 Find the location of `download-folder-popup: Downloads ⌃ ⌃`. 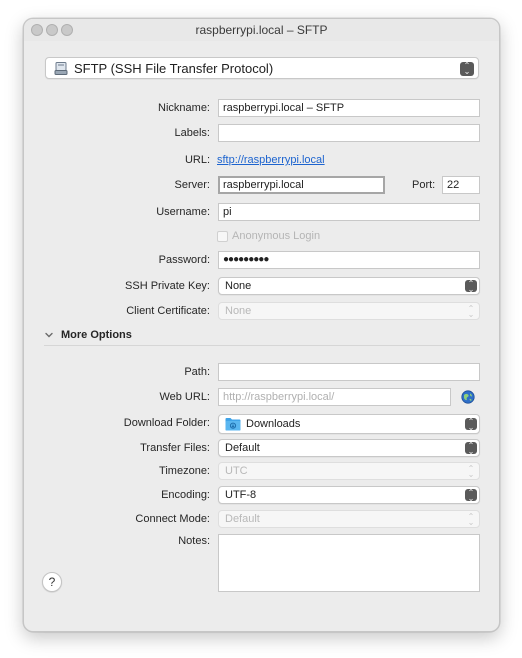

download-folder-popup: Downloads ⌃ ⌃ is located at coordinates (349, 424).